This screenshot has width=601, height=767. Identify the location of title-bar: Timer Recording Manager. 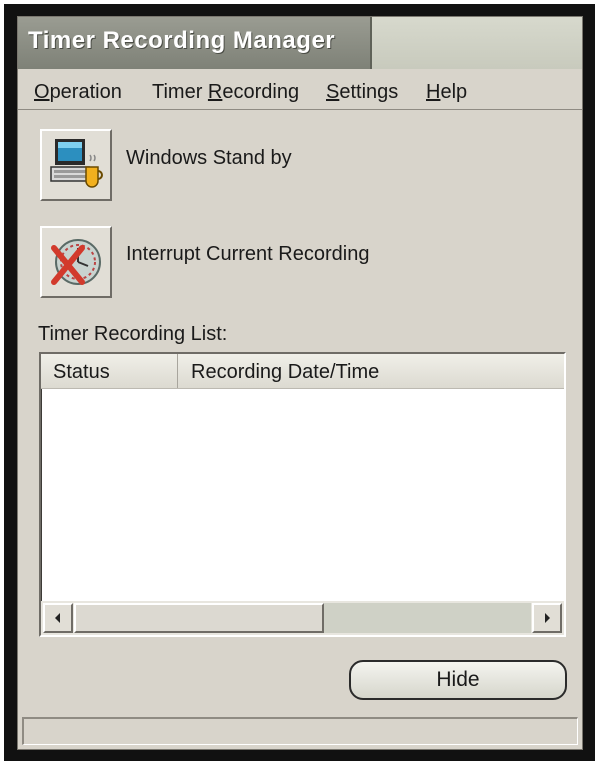
(300, 43).